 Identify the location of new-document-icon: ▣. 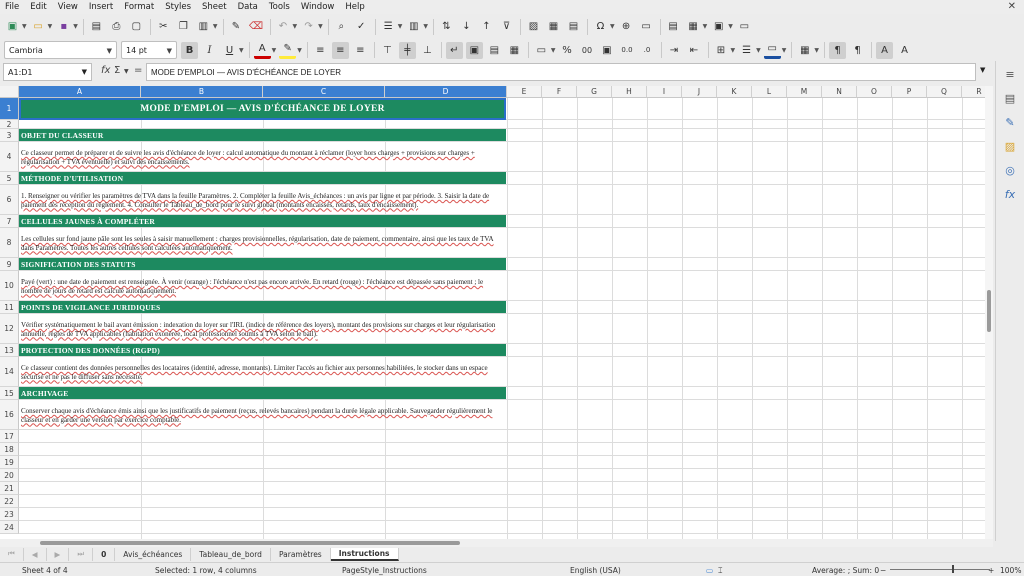
(12, 26).